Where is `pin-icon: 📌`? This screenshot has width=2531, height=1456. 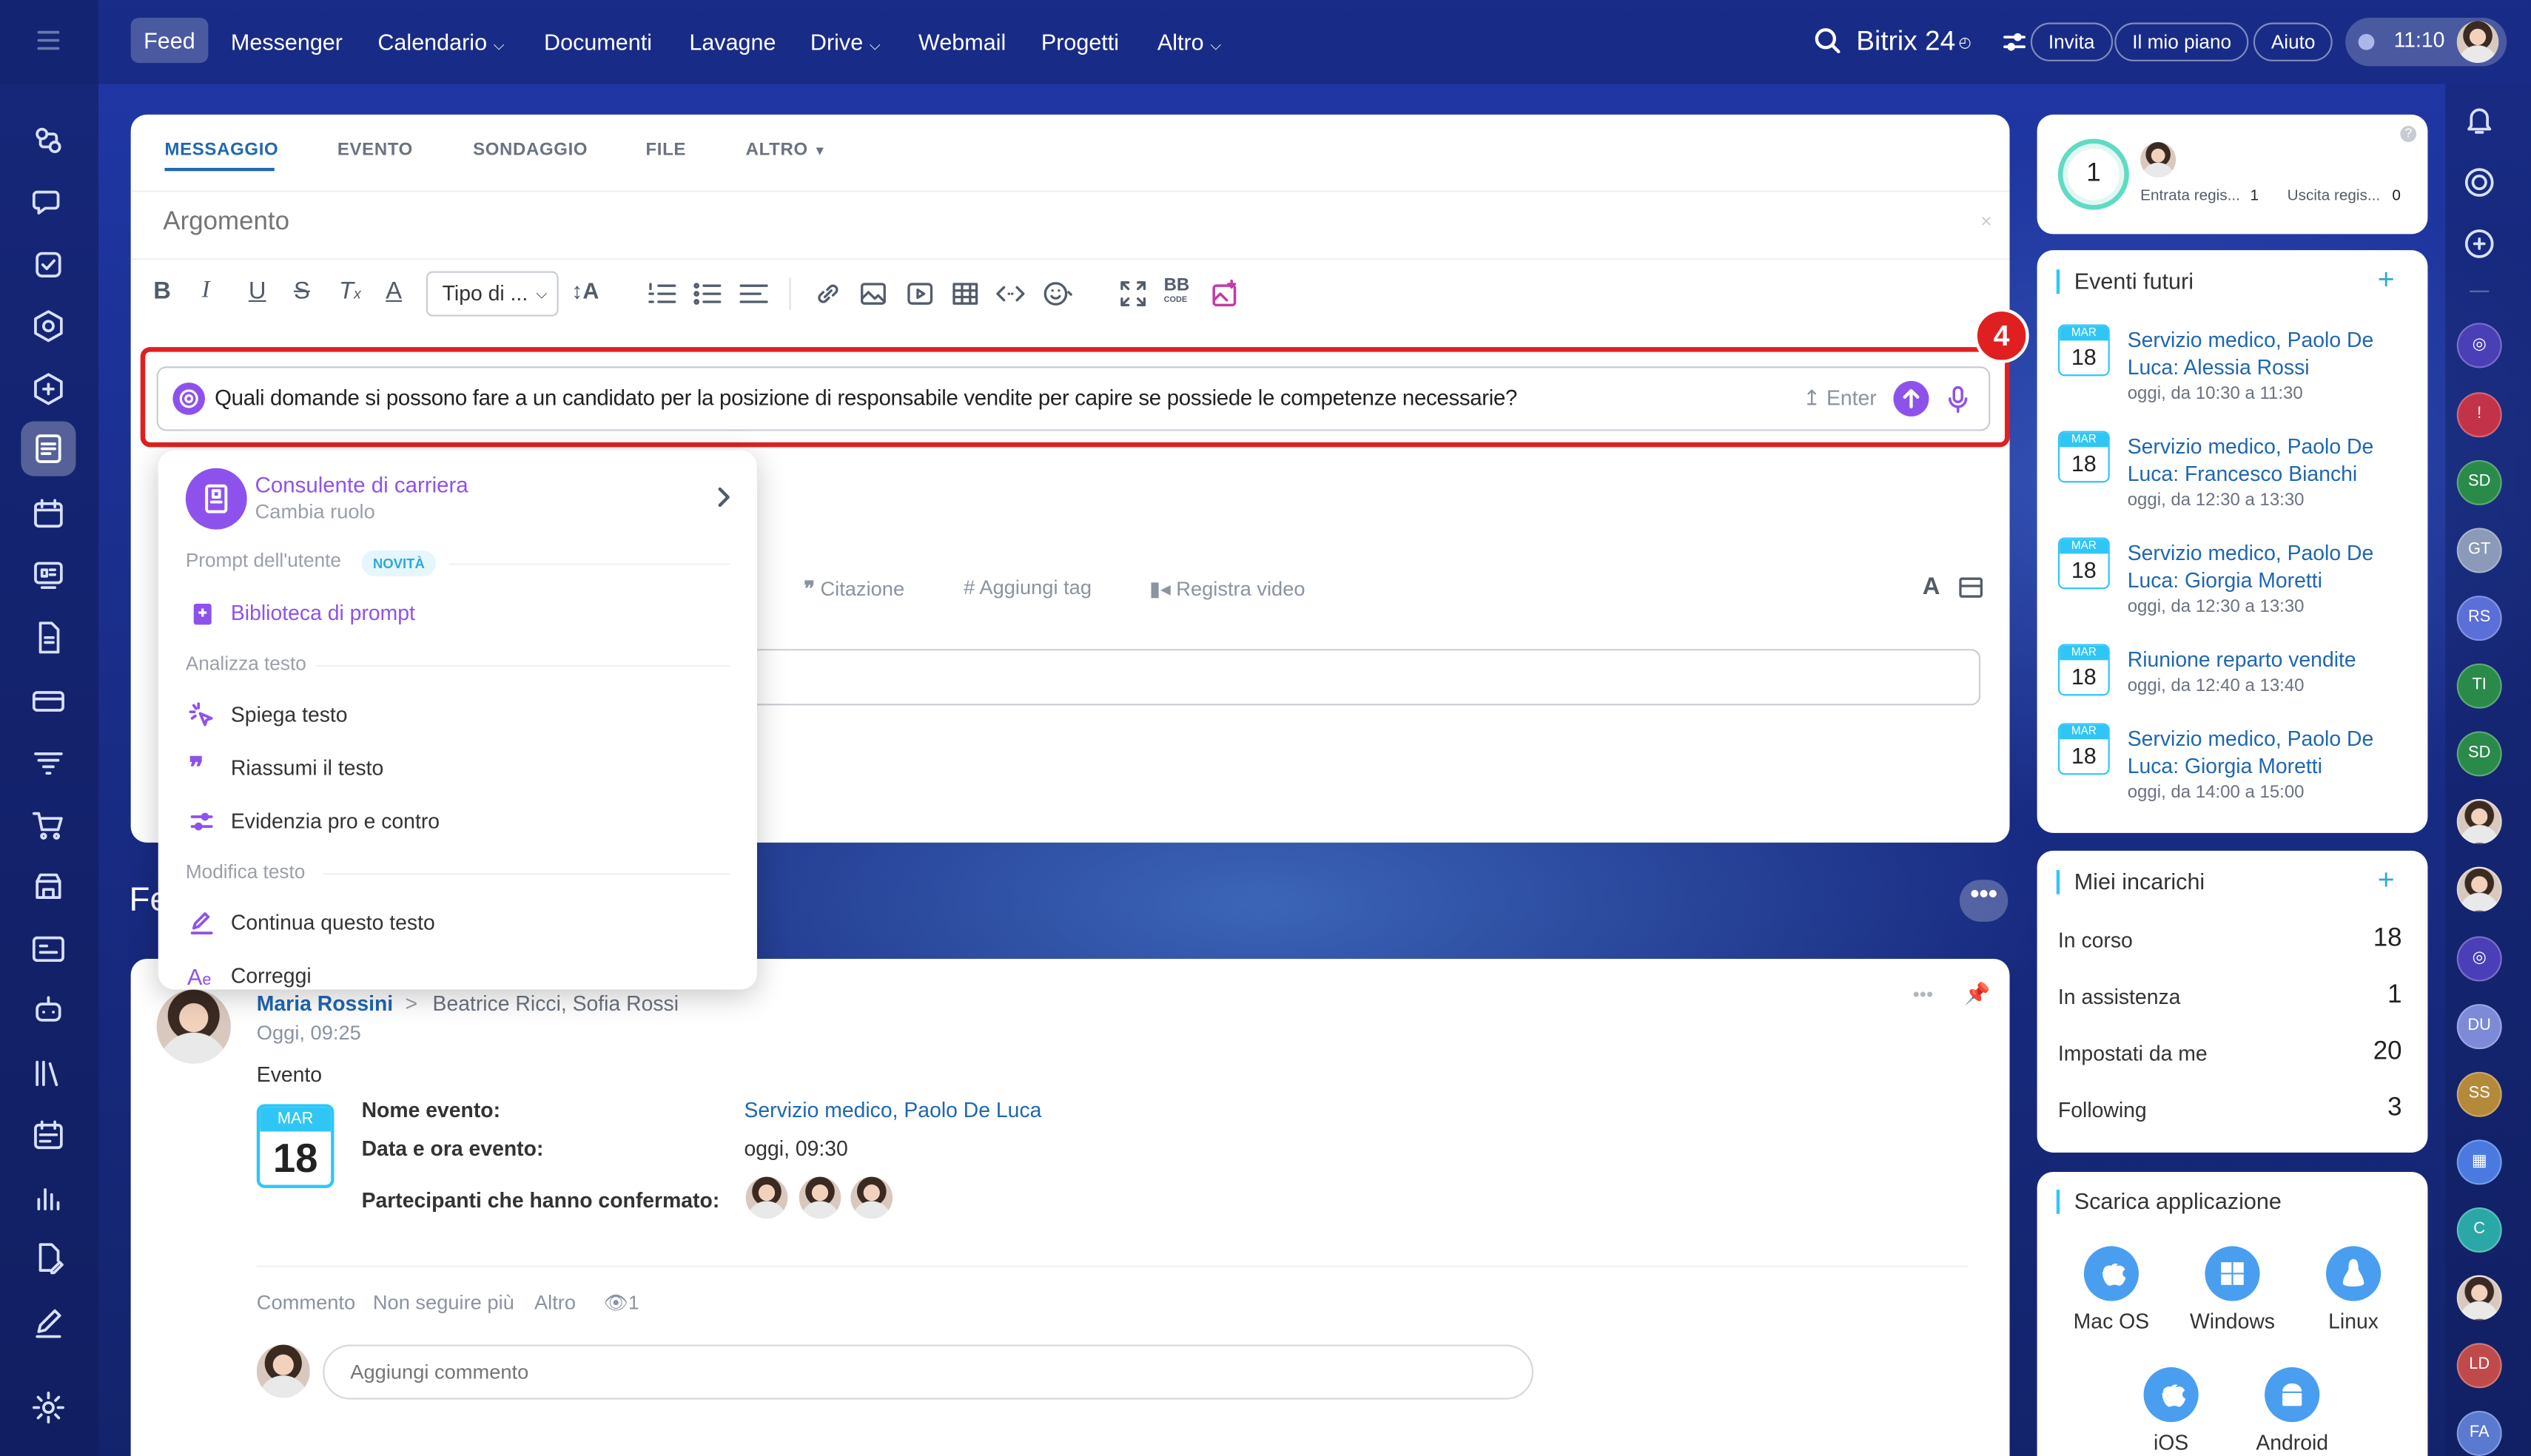 pin-icon: 📌 is located at coordinates (1977, 995).